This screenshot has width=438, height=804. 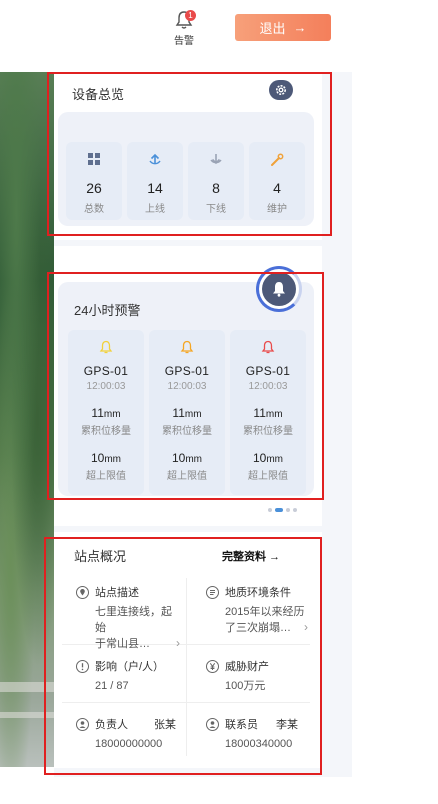 What do you see at coordinates (184, 30) in the screenshot?
I see `alarm-button: 1 告警` at bounding box center [184, 30].